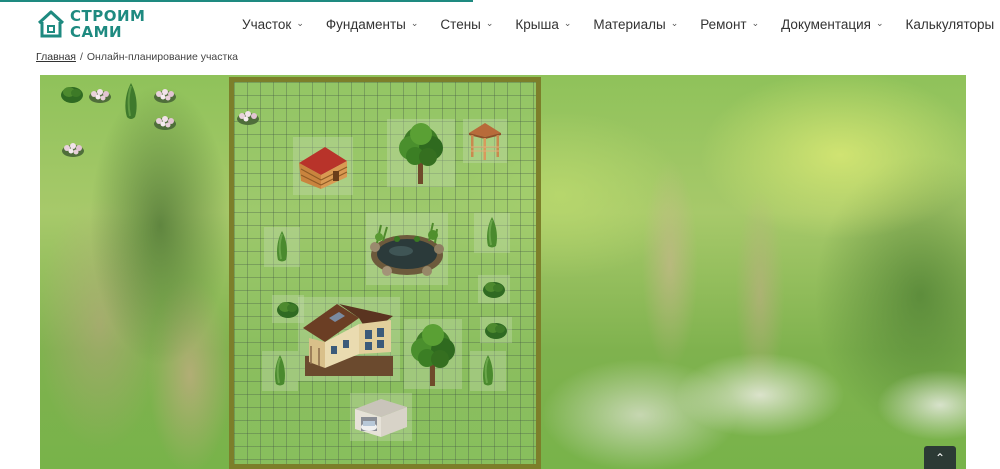  I want to click on top-accent-line, so click(236, 1).